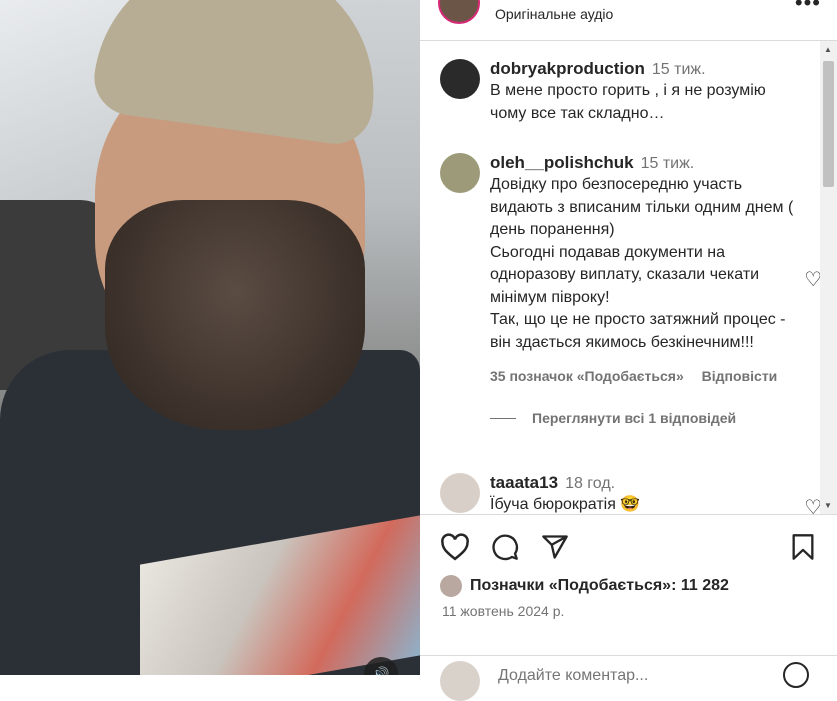 This screenshot has width=837, height=701. What do you see at coordinates (828, 505) in the screenshot?
I see `scroll-down-icon: ▼` at bounding box center [828, 505].